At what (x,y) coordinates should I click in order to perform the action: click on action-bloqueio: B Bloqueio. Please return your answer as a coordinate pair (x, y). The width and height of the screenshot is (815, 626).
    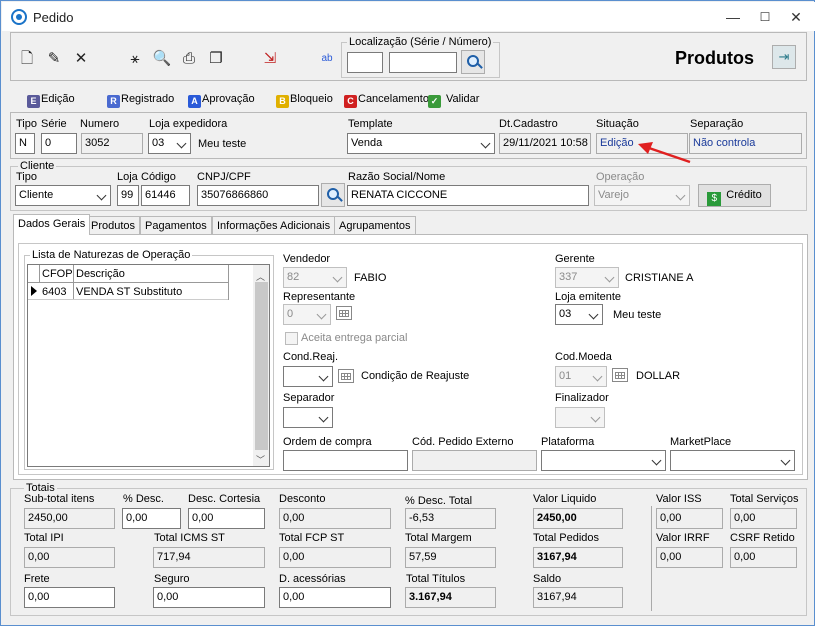
    Looking at the image, I should click on (304, 99).